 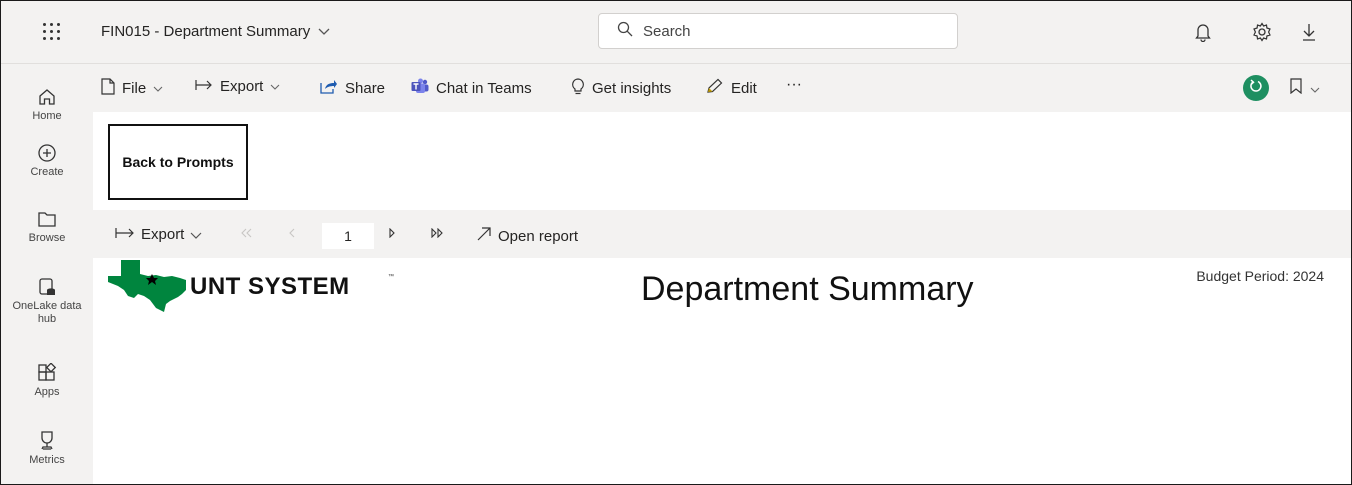 What do you see at coordinates (1260, 276) in the screenshot?
I see `budget-period: Budget Period: 2024` at bounding box center [1260, 276].